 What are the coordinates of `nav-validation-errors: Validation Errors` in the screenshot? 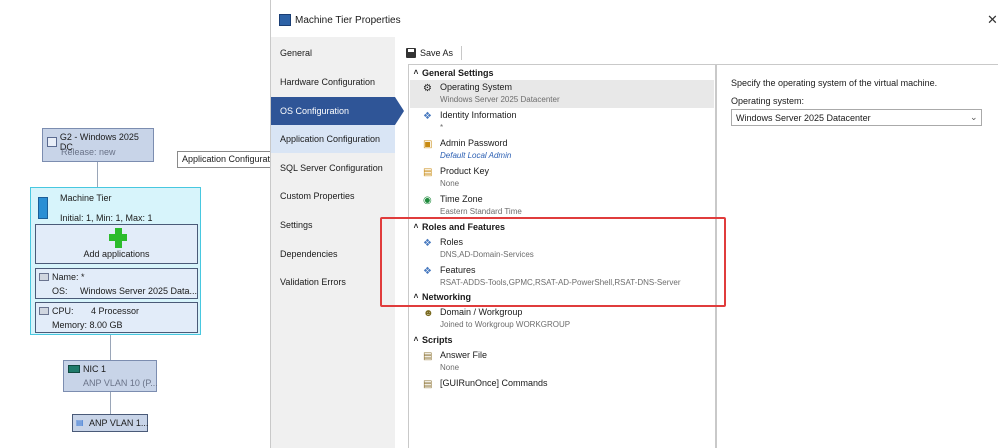 It's located at (333, 282).